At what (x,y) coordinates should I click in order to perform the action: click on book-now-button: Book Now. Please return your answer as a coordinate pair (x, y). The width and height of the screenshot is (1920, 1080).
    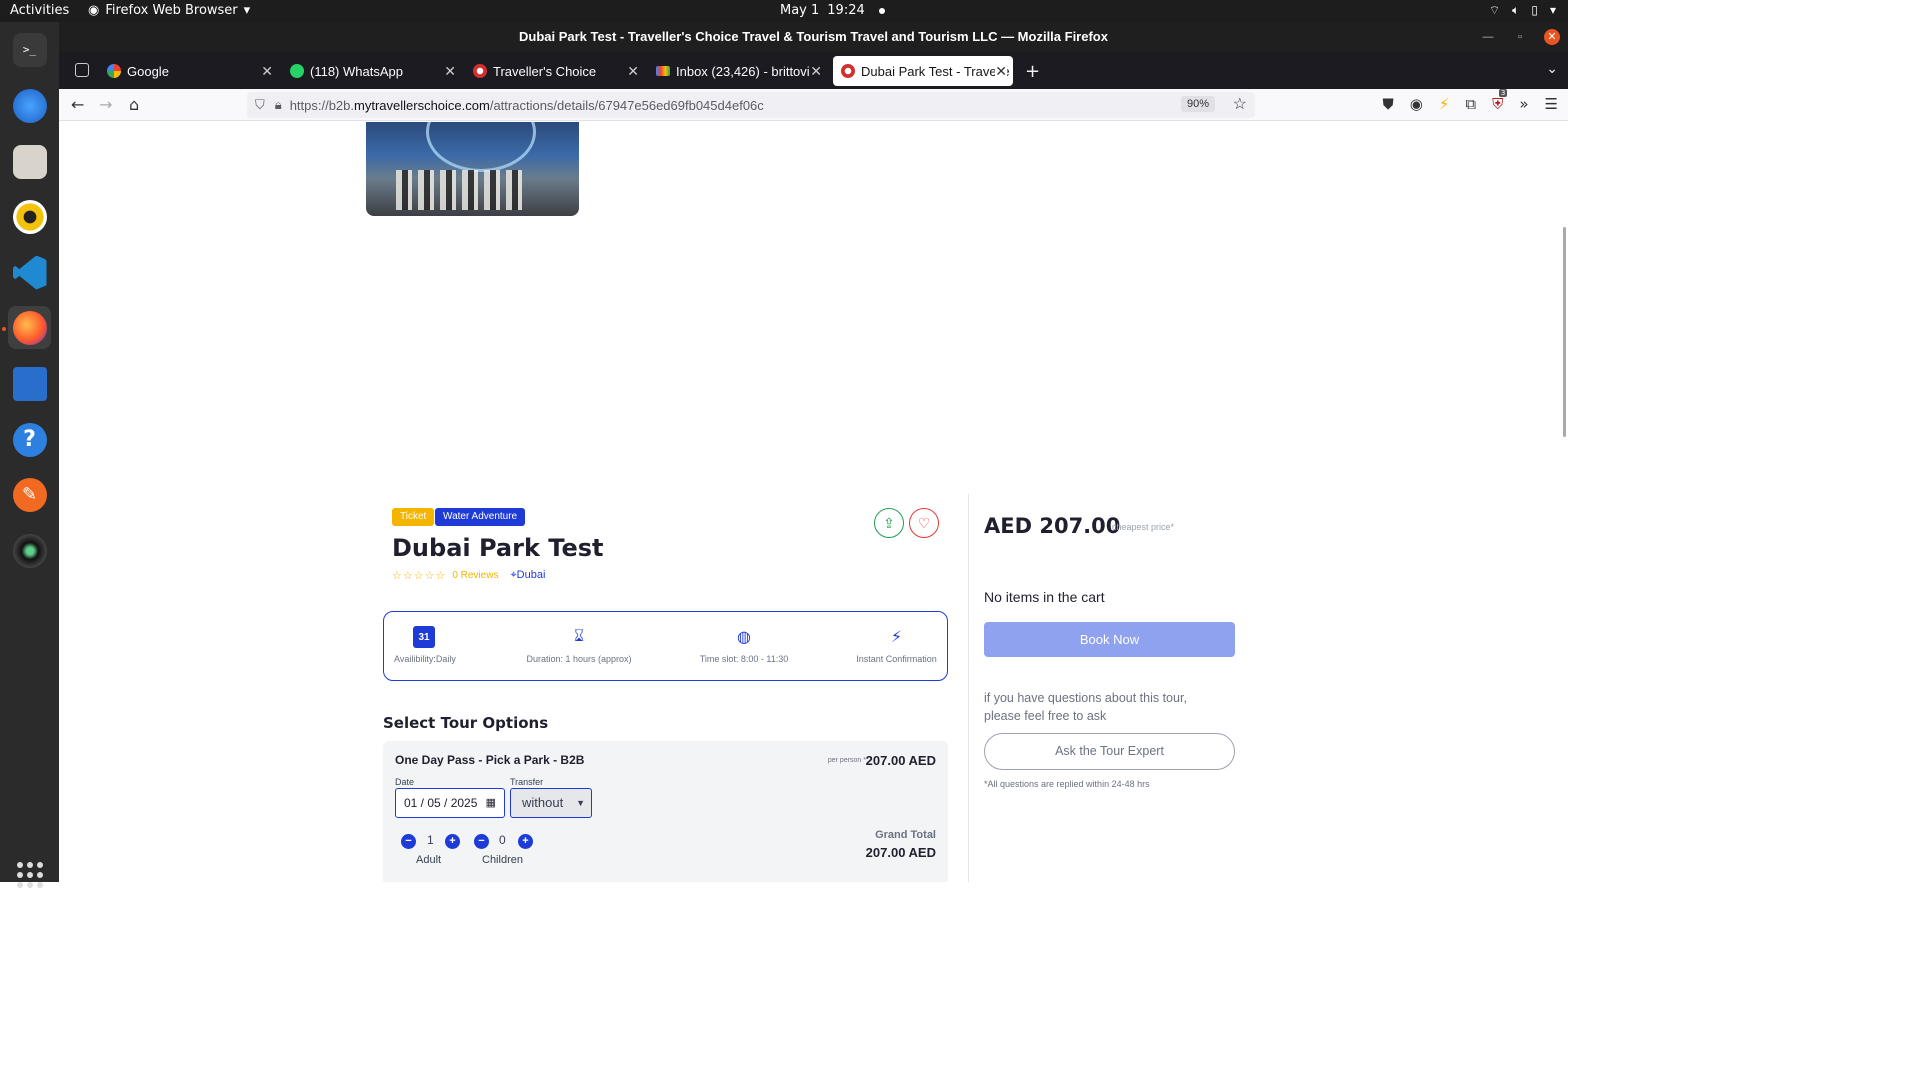
    Looking at the image, I should click on (1109, 639).